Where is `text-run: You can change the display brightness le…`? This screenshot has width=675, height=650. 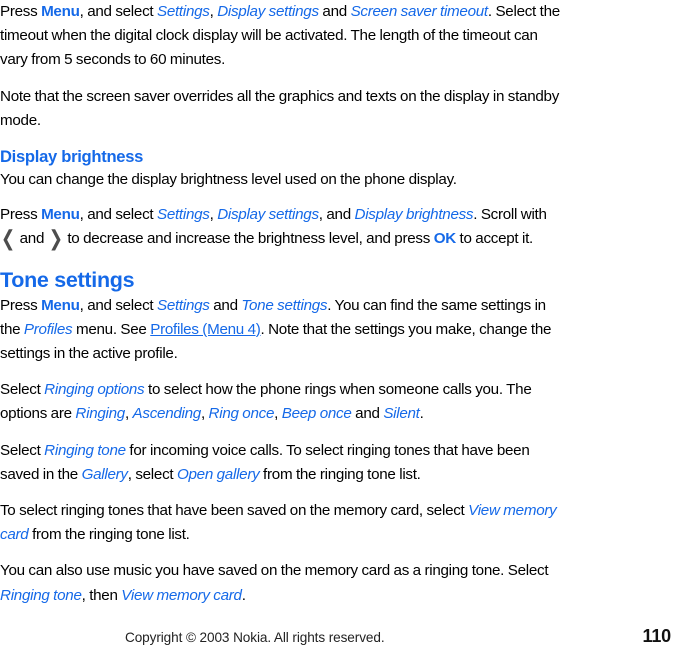
text-run: You can change the display brightness le… is located at coordinates (228, 180).